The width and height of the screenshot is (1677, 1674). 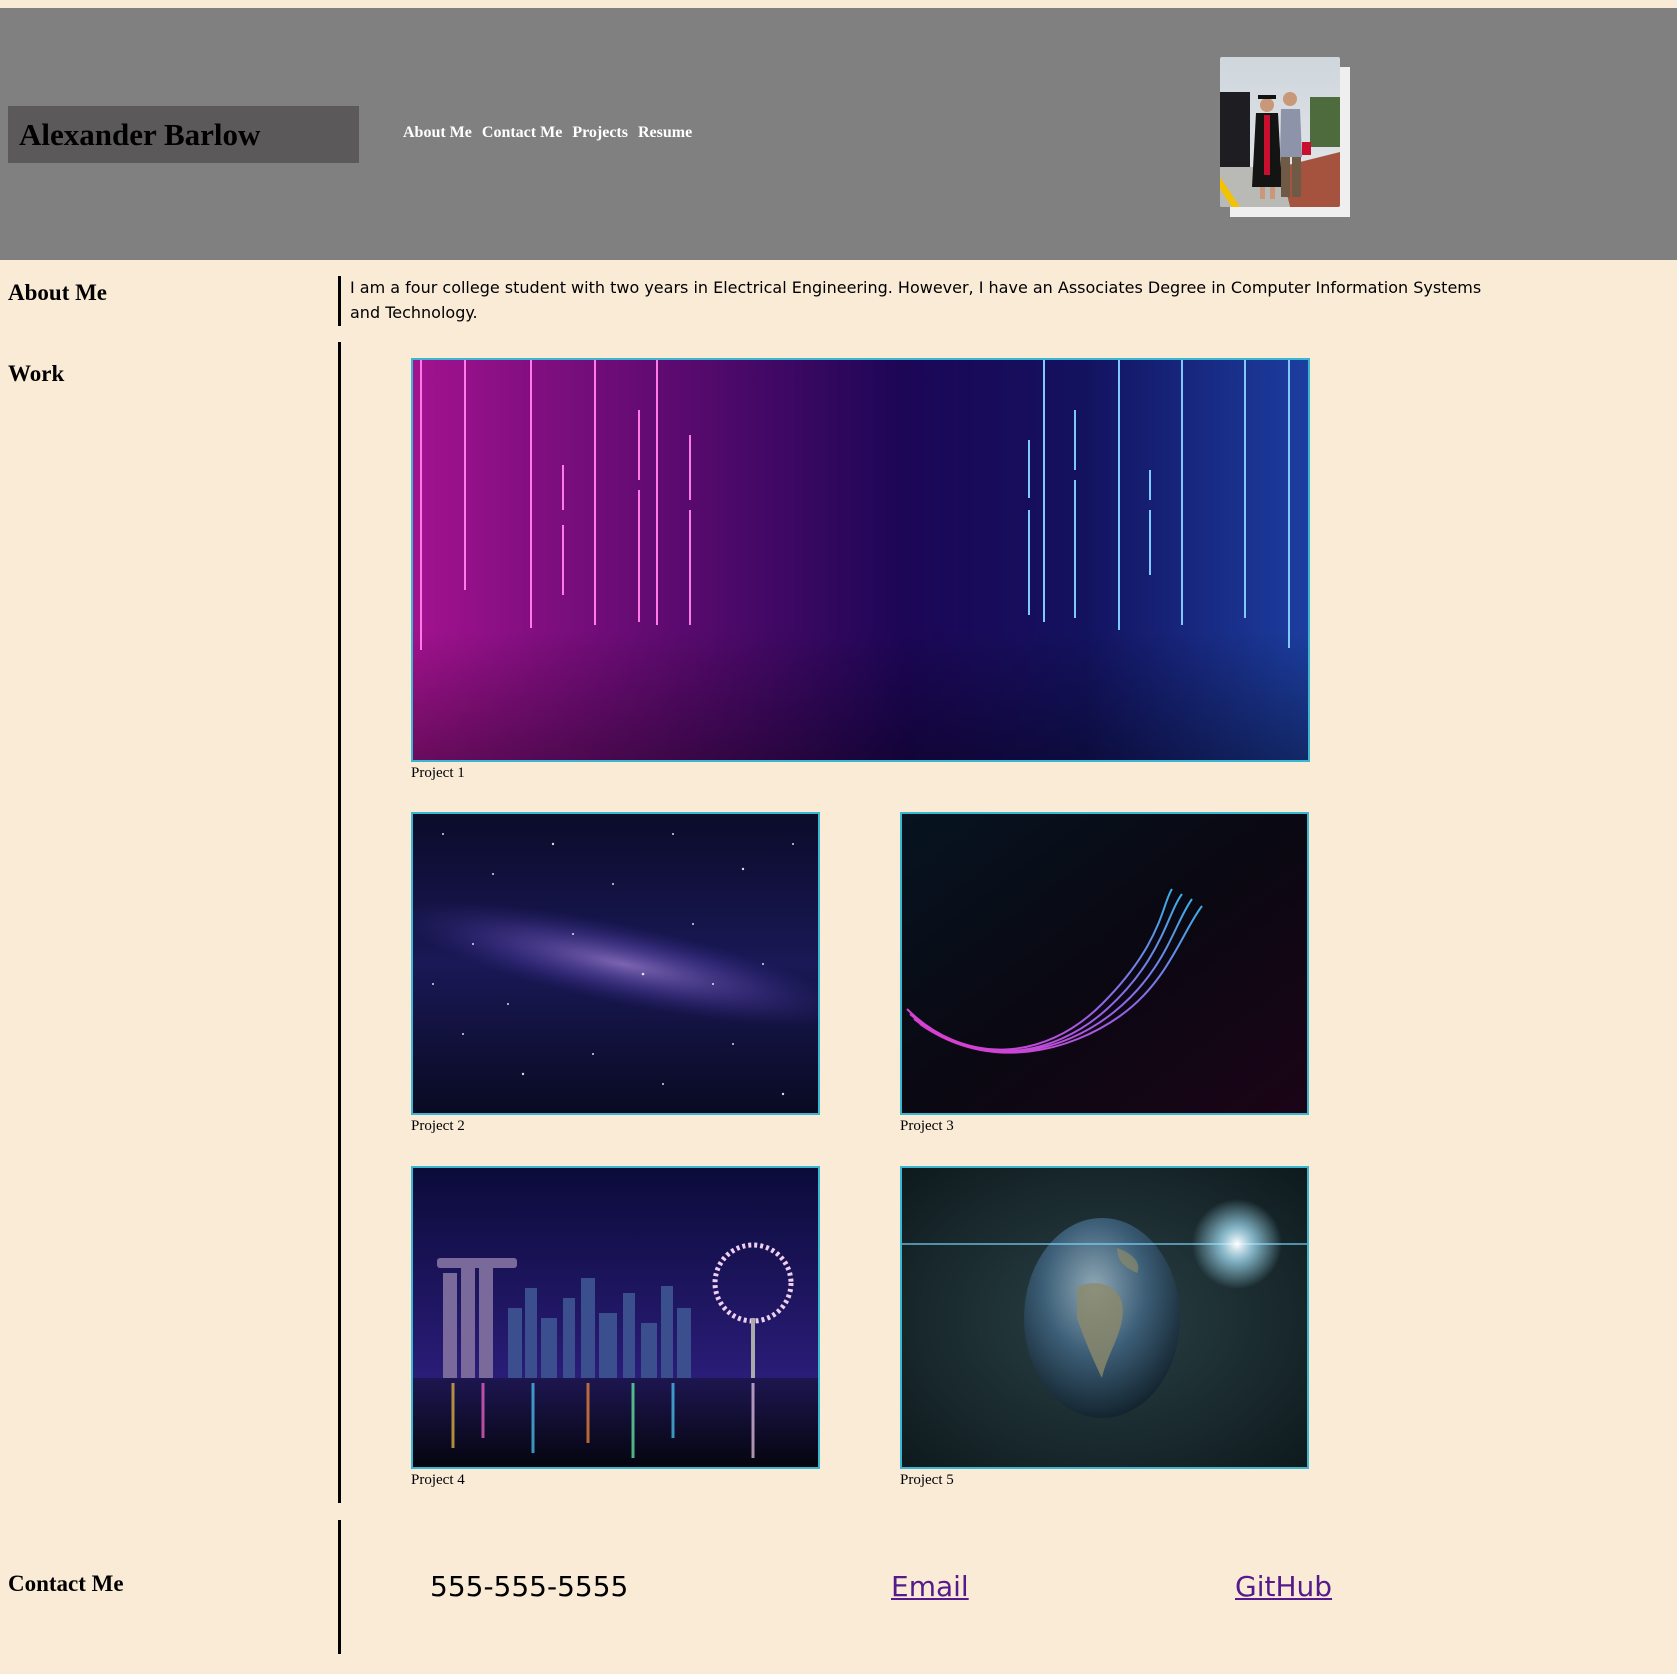 What do you see at coordinates (58, 292) in the screenshot?
I see `about-me-heading: About Me` at bounding box center [58, 292].